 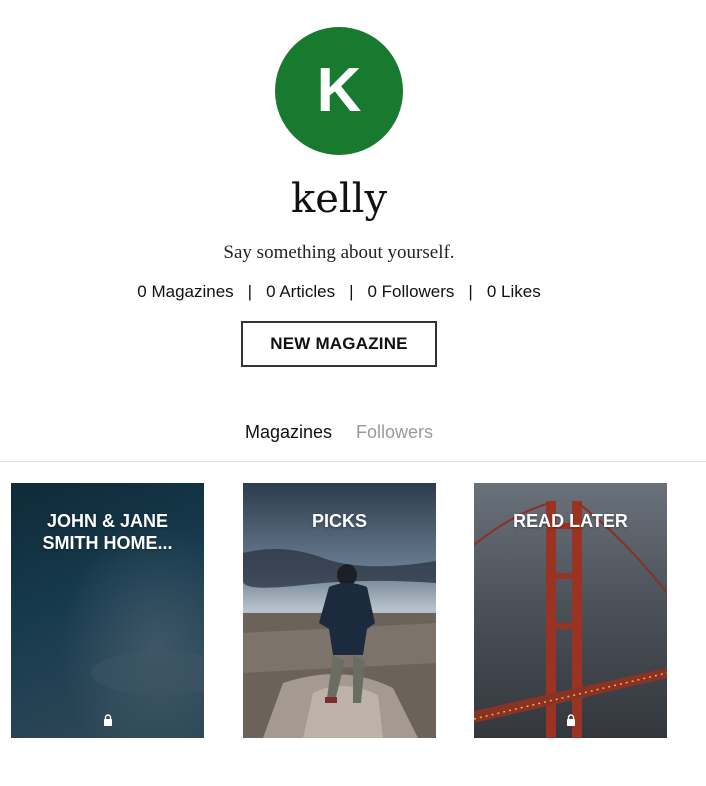 I want to click on magazine-card: READ LATER, so click(x=570, y=610).